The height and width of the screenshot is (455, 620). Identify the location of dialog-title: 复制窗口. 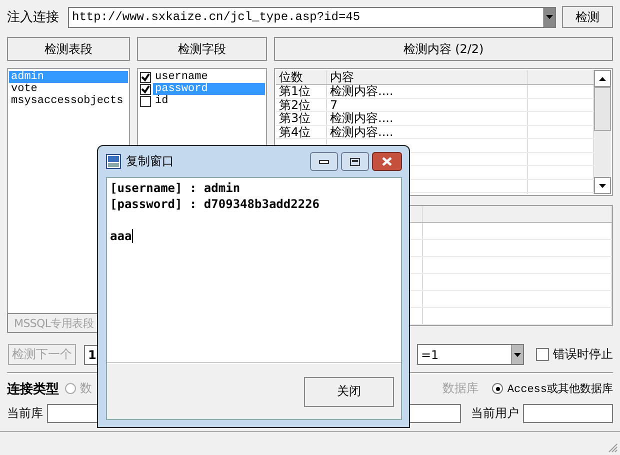
(150, 161).